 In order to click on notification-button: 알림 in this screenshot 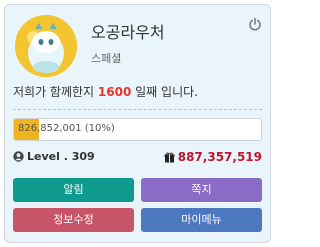, I will do `click(73, 190)`.